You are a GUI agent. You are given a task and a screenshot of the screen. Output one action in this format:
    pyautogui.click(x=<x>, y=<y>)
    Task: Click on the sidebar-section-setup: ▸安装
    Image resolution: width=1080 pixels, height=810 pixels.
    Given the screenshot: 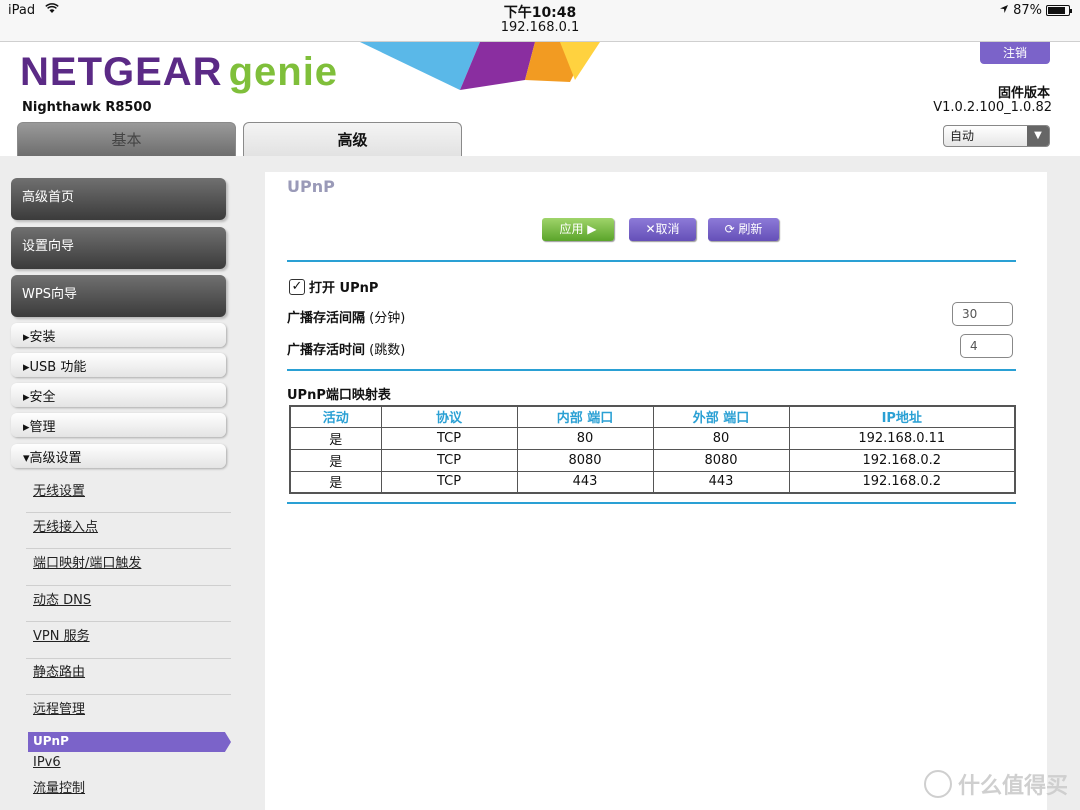 What is the action you would take?
    pyautogui.click(x=118, y=335)
    